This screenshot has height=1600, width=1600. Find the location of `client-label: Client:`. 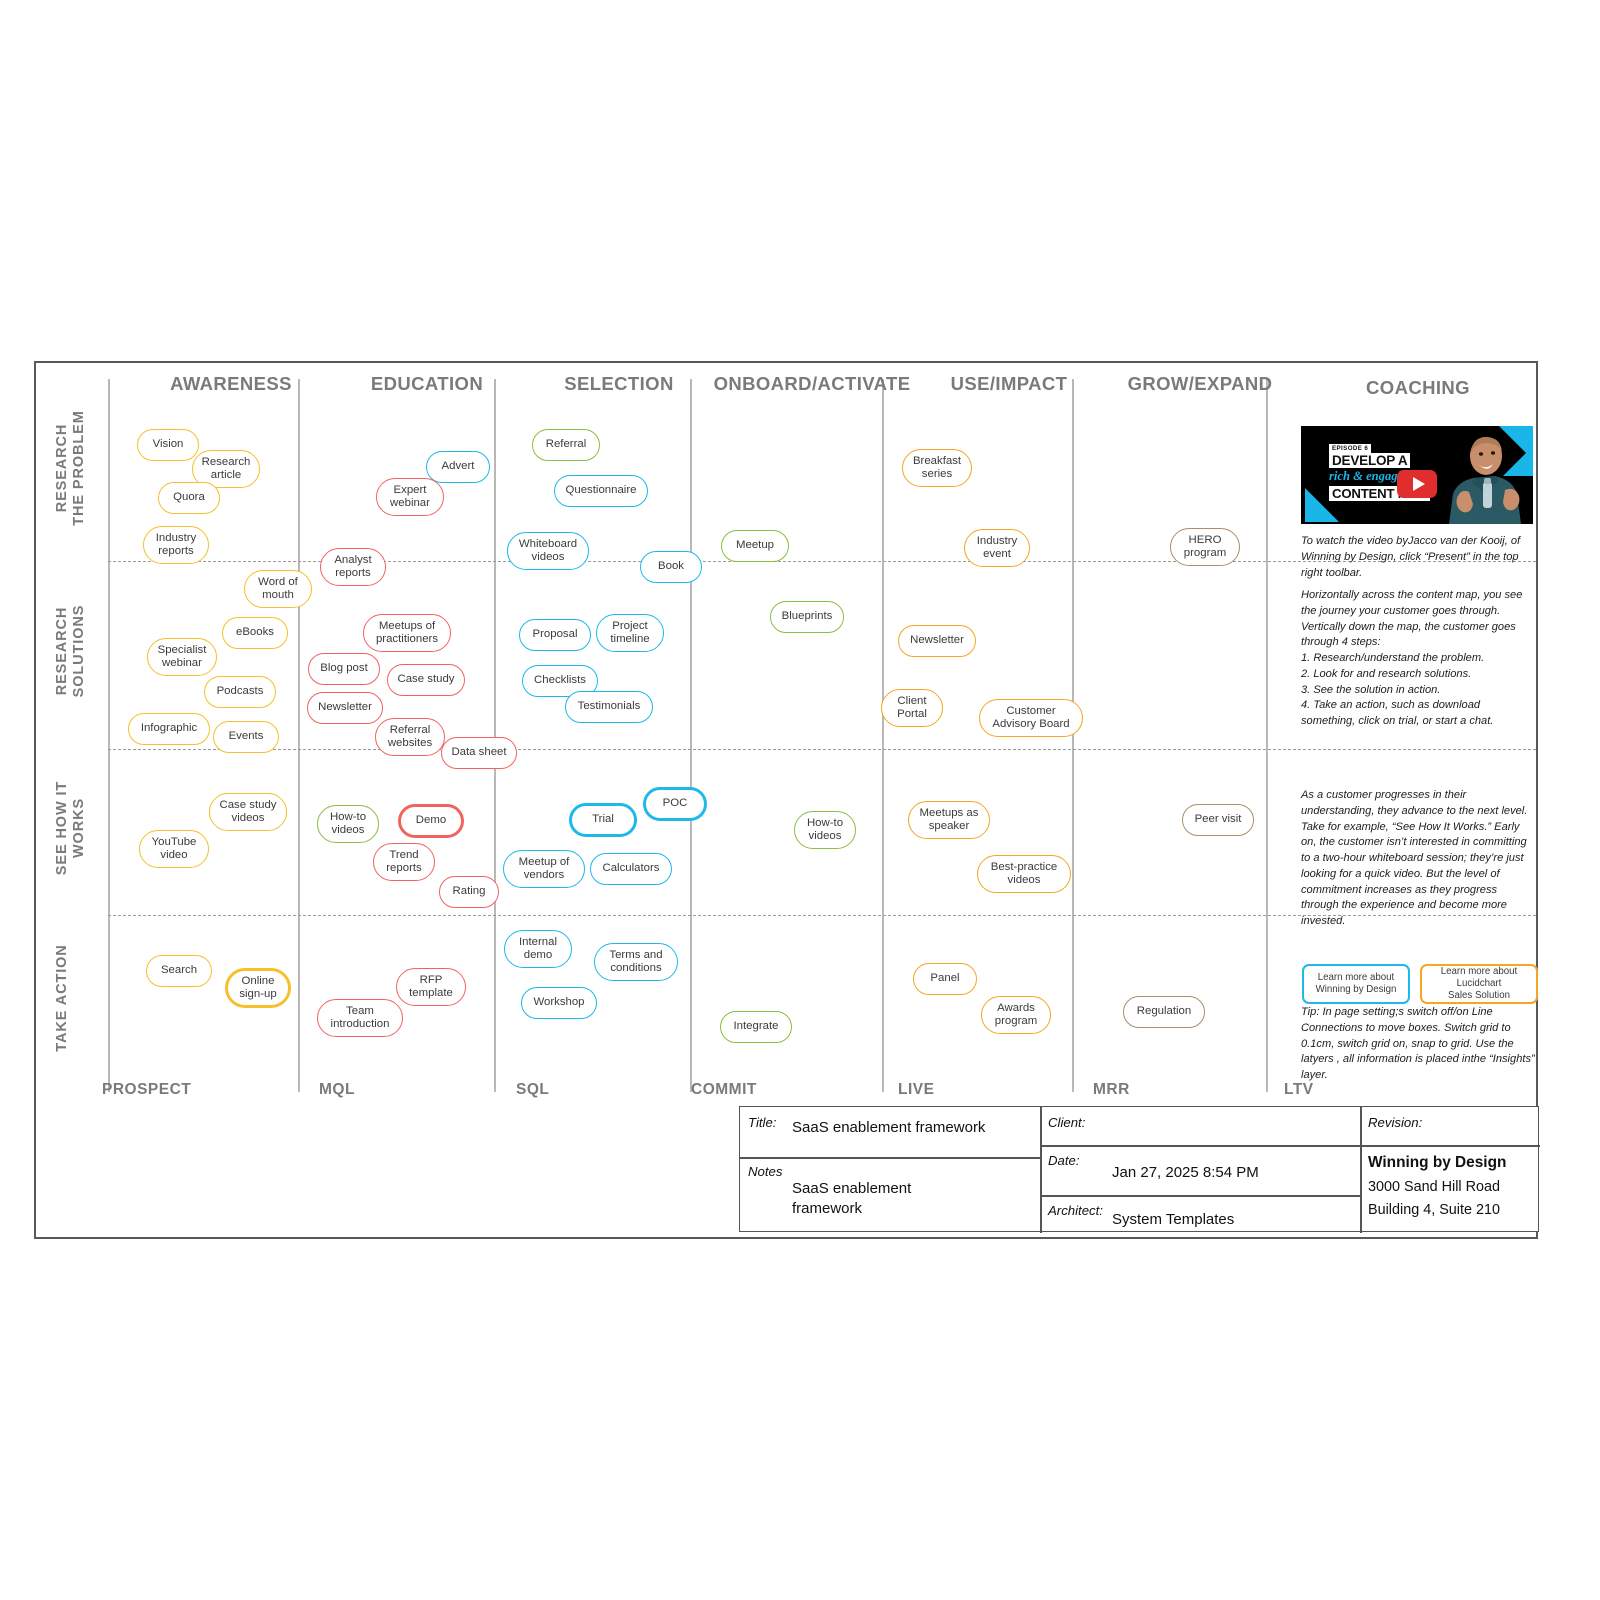

client-label: Client: is located at coordinates (1067, 1122).